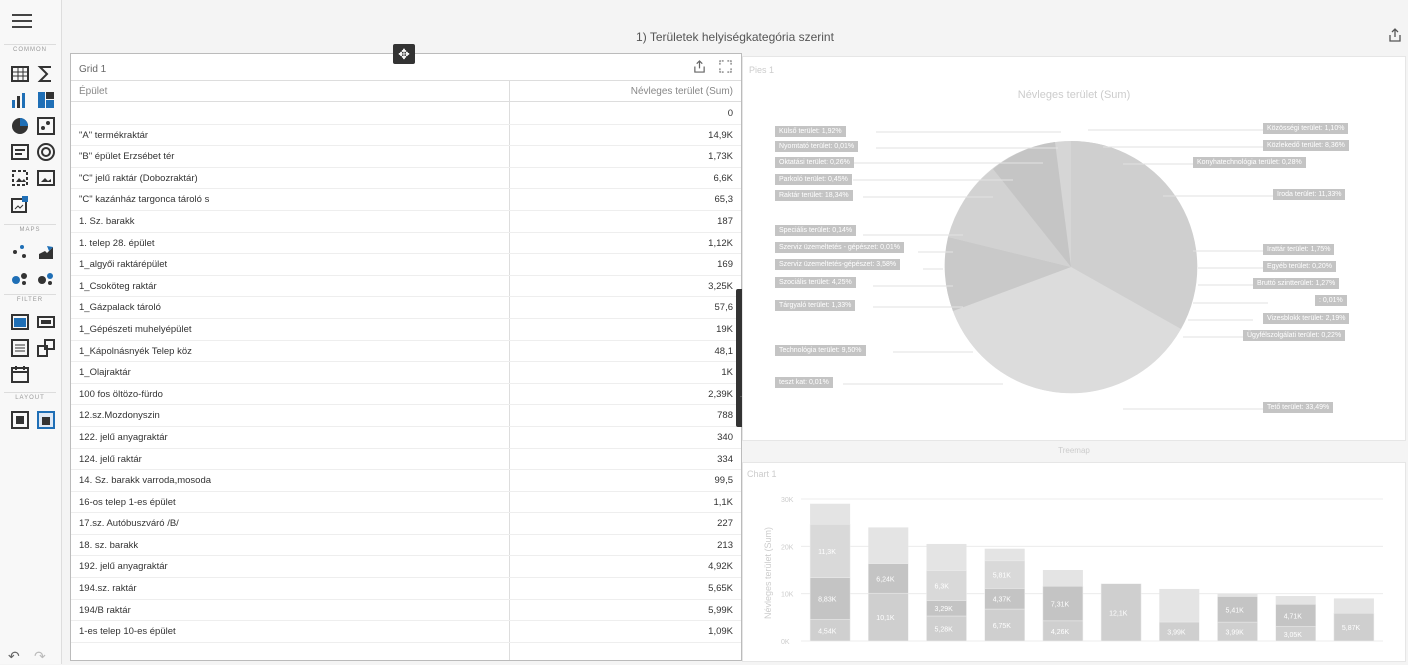  What do you see at coordinates (20, 74) in the screenshot?
I see `grid-item-icon` at bounding box center [20, 74].